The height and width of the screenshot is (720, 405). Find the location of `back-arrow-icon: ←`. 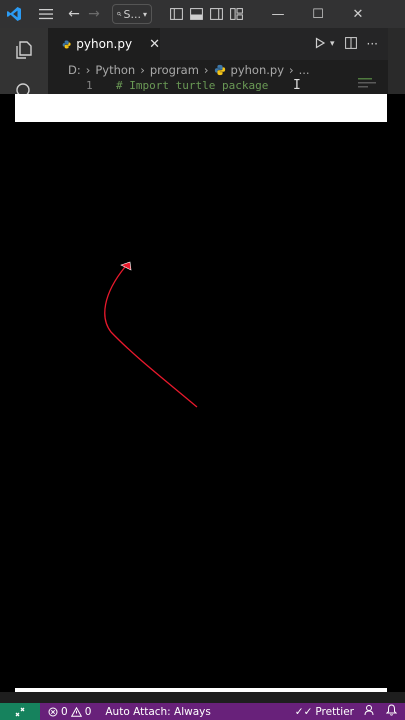

back-arrow-icon: ← is located at coordinates (74, 14).